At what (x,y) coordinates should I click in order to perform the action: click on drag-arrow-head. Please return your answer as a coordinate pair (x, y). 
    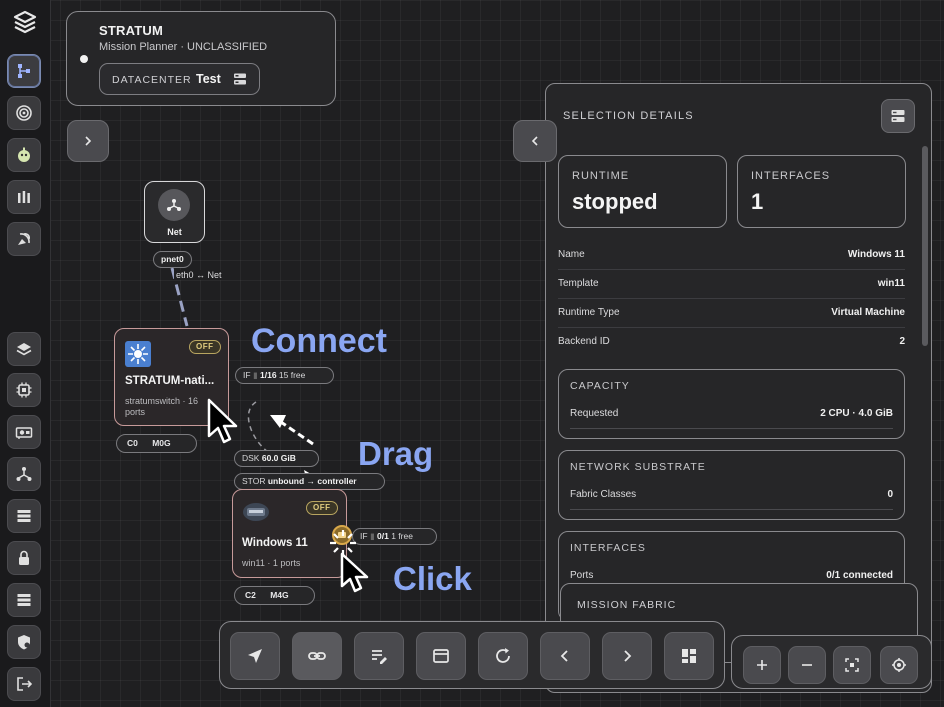
    Looking at the image, I should click on (278, 421).